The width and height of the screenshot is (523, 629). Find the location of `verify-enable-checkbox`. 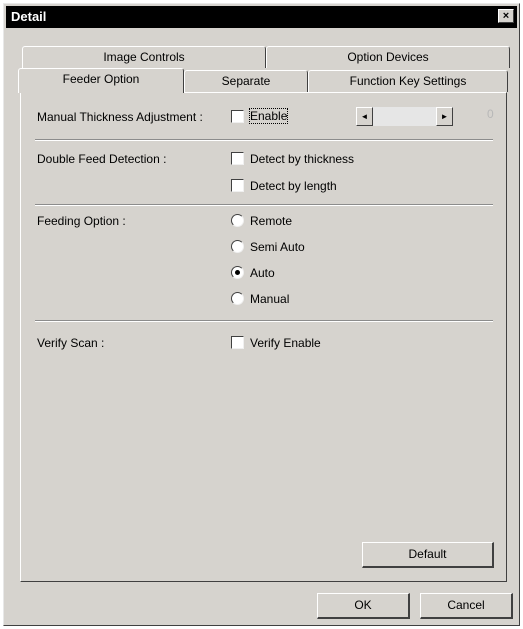

verify-enable-checkbox is located at coordinates (237, 342).